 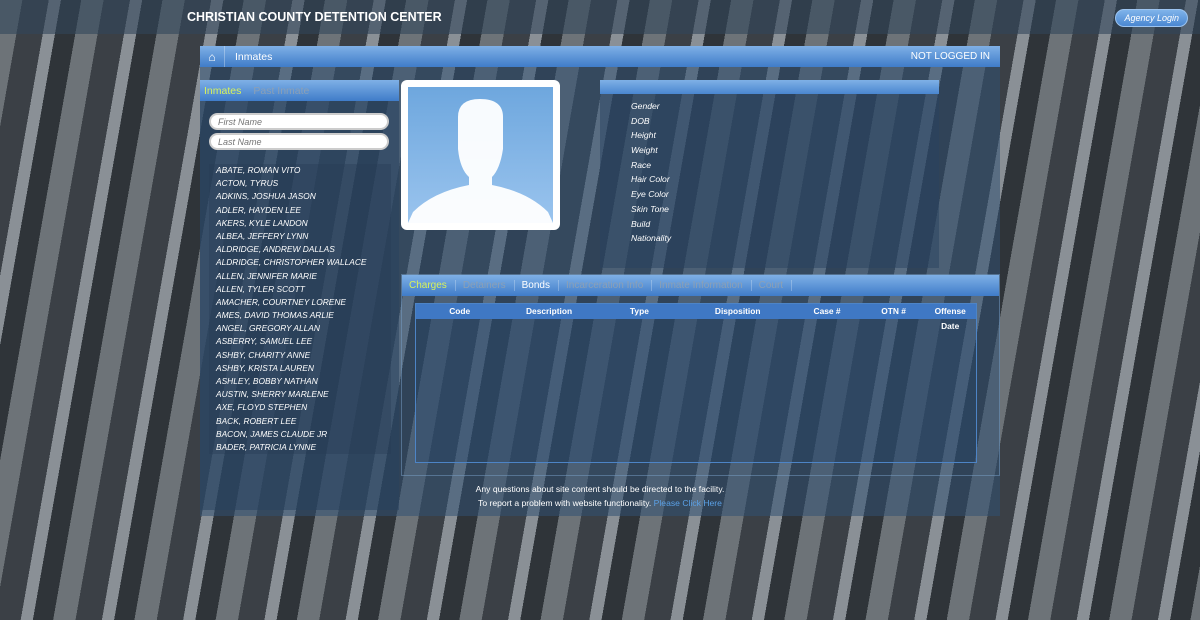 What do you see at coordinates (600, 56) in the screenshot?
I see `breadcrumb: ⌂ Inmates NOT LOGGED IN` at bounding box center [600, 56].